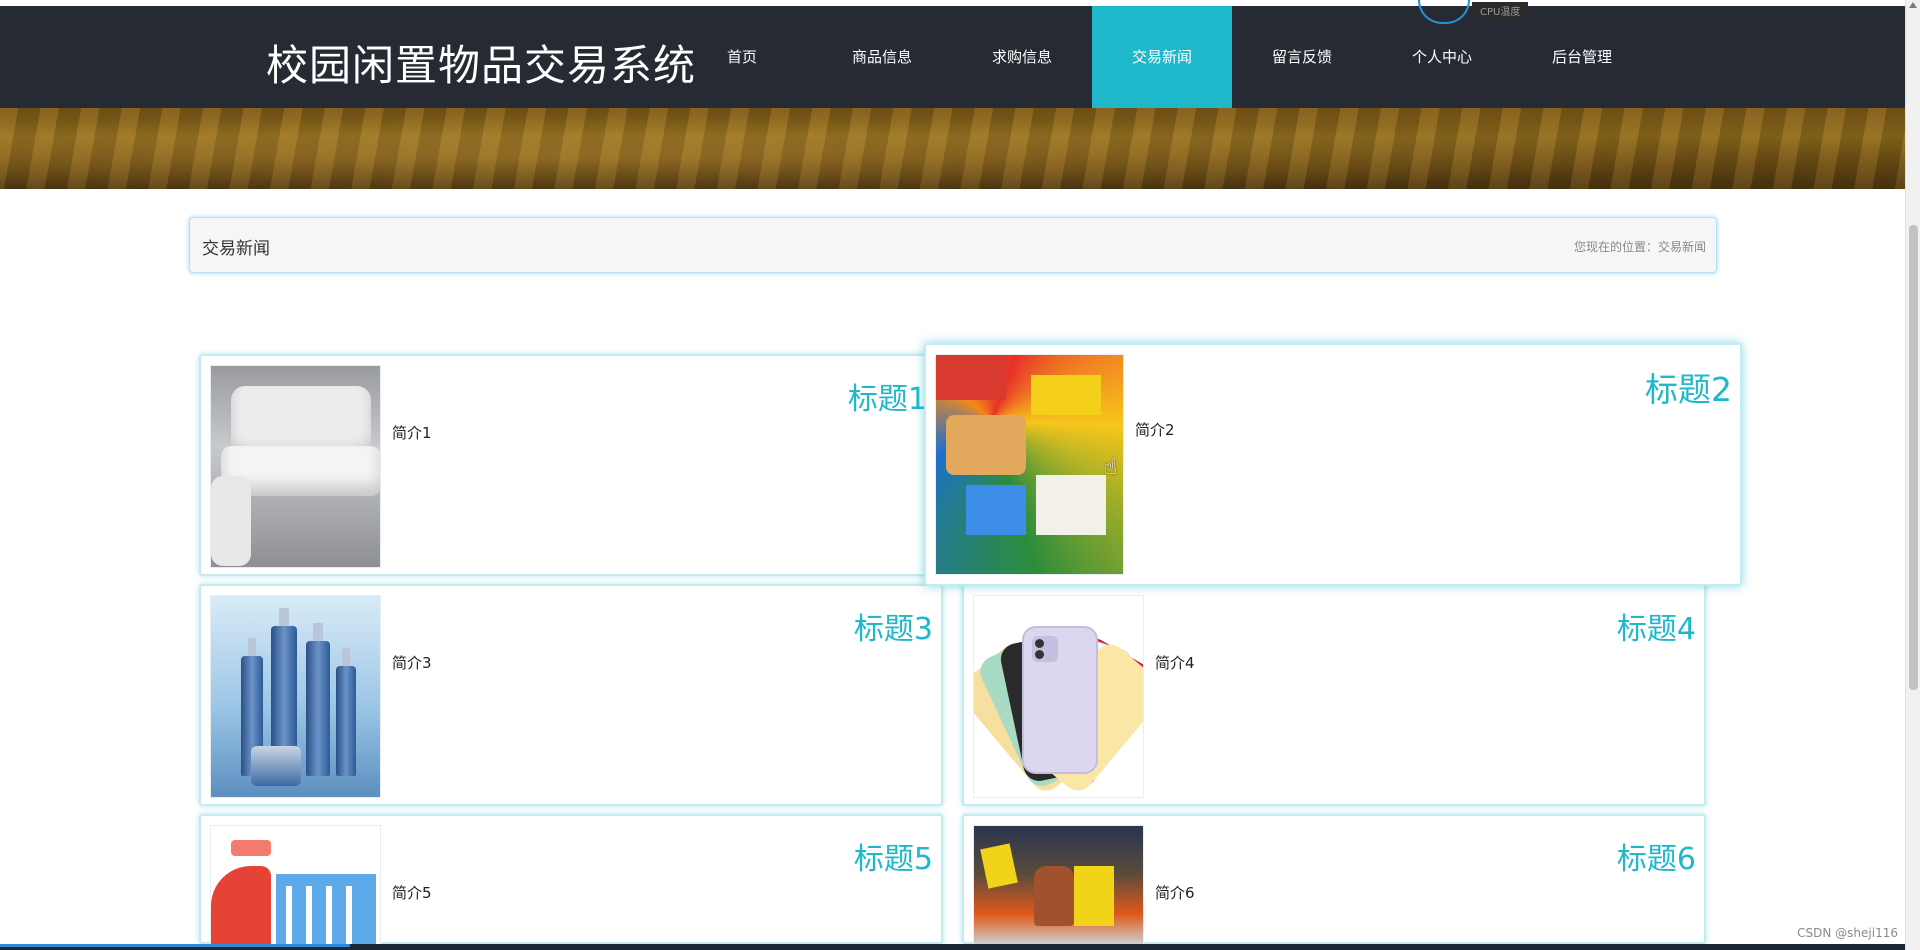 The height and width of the screenshot is (950, 1920). I want to click on watermark: CSDN @sheji116, so click(1847, 933).